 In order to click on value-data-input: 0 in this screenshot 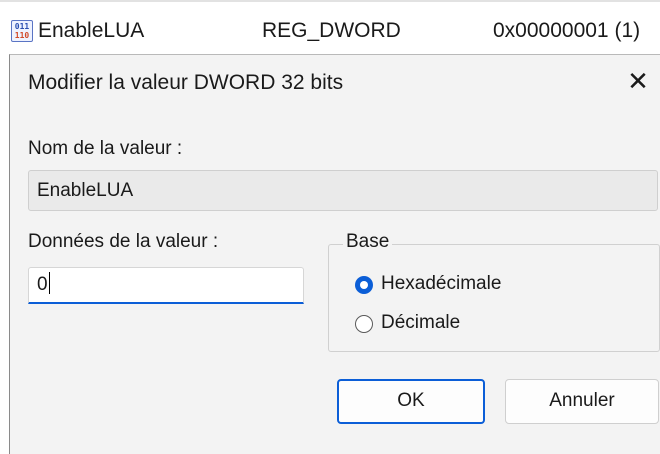, I will do `click(166, 285)`.